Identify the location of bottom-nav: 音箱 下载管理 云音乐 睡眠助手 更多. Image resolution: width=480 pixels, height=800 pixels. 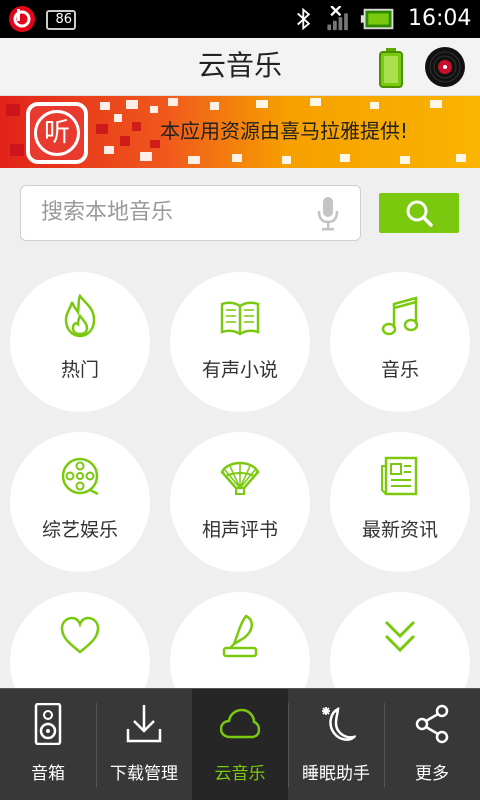
(240, 744).